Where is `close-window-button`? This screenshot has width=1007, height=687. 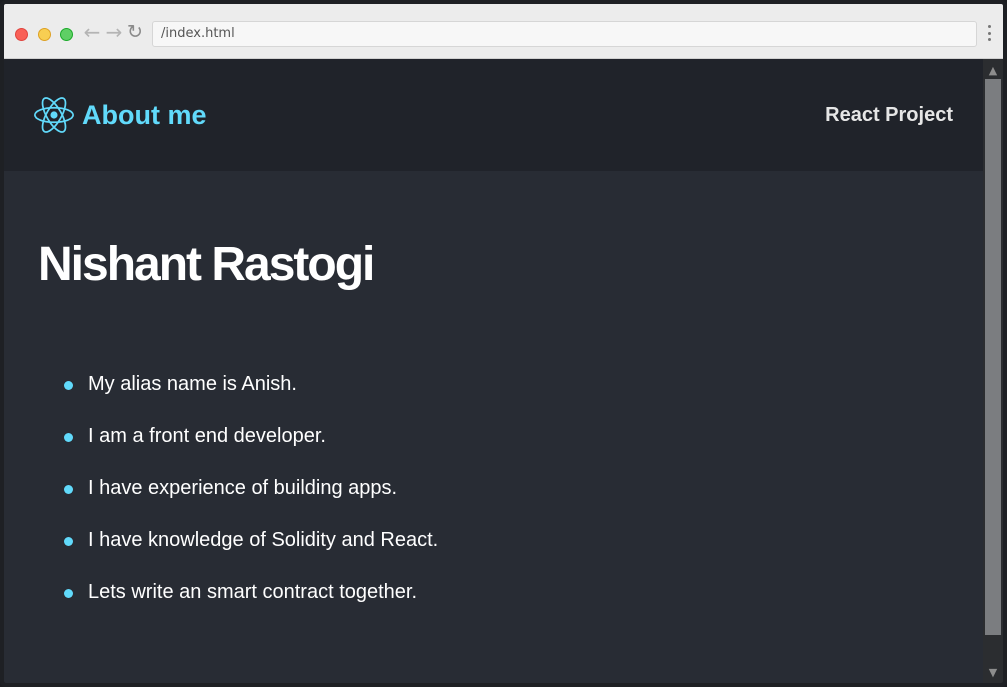 close-window-button is located at coordinates (21, 34).